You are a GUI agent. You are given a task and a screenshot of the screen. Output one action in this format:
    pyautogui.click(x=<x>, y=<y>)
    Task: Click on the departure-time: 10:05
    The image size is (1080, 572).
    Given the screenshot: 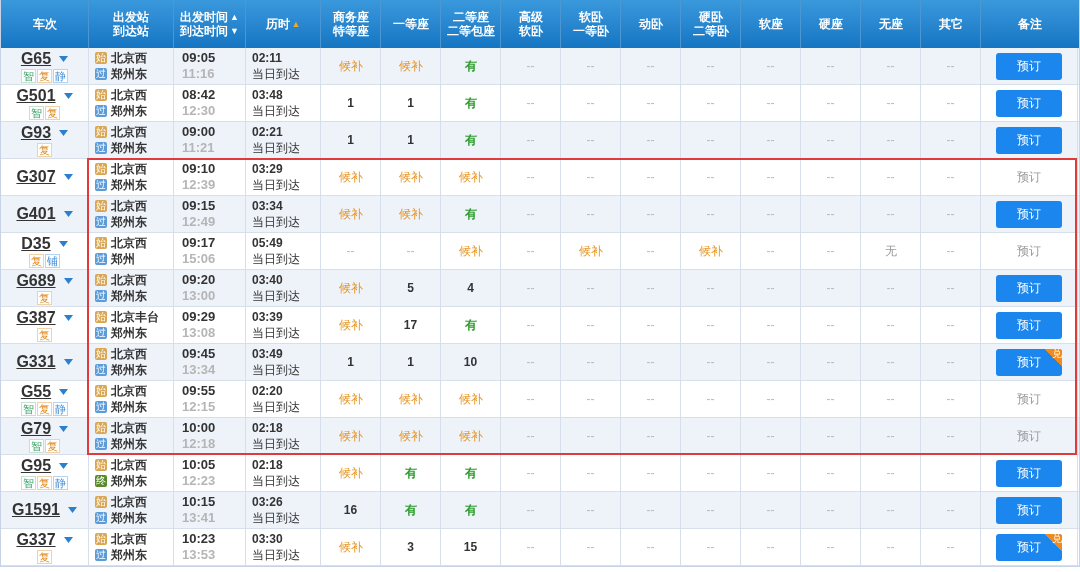 What is the action you would take?
    pyautogui.click(x=199, y=465)
    